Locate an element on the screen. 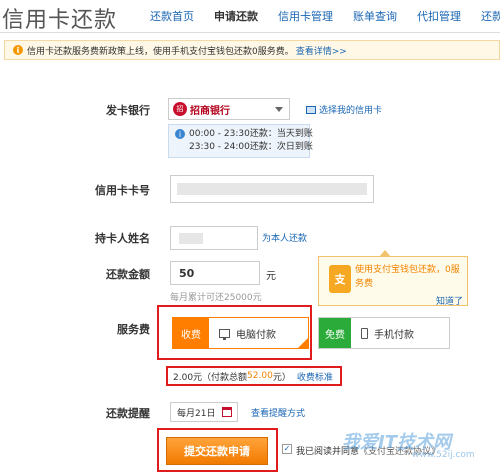 Image resolution: width=500 pixels, height=473 pixels. card-number-label: 信用卡卡号 is located at coordinates (122, 190).